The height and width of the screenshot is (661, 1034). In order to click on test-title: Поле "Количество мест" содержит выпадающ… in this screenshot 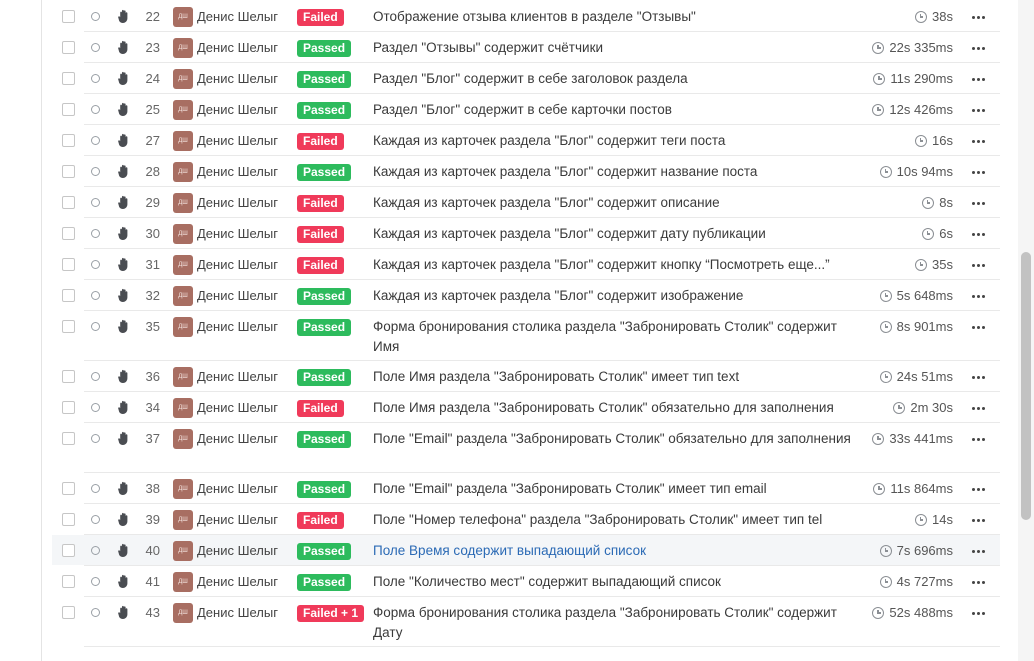, I will do `click(618, 582)`.